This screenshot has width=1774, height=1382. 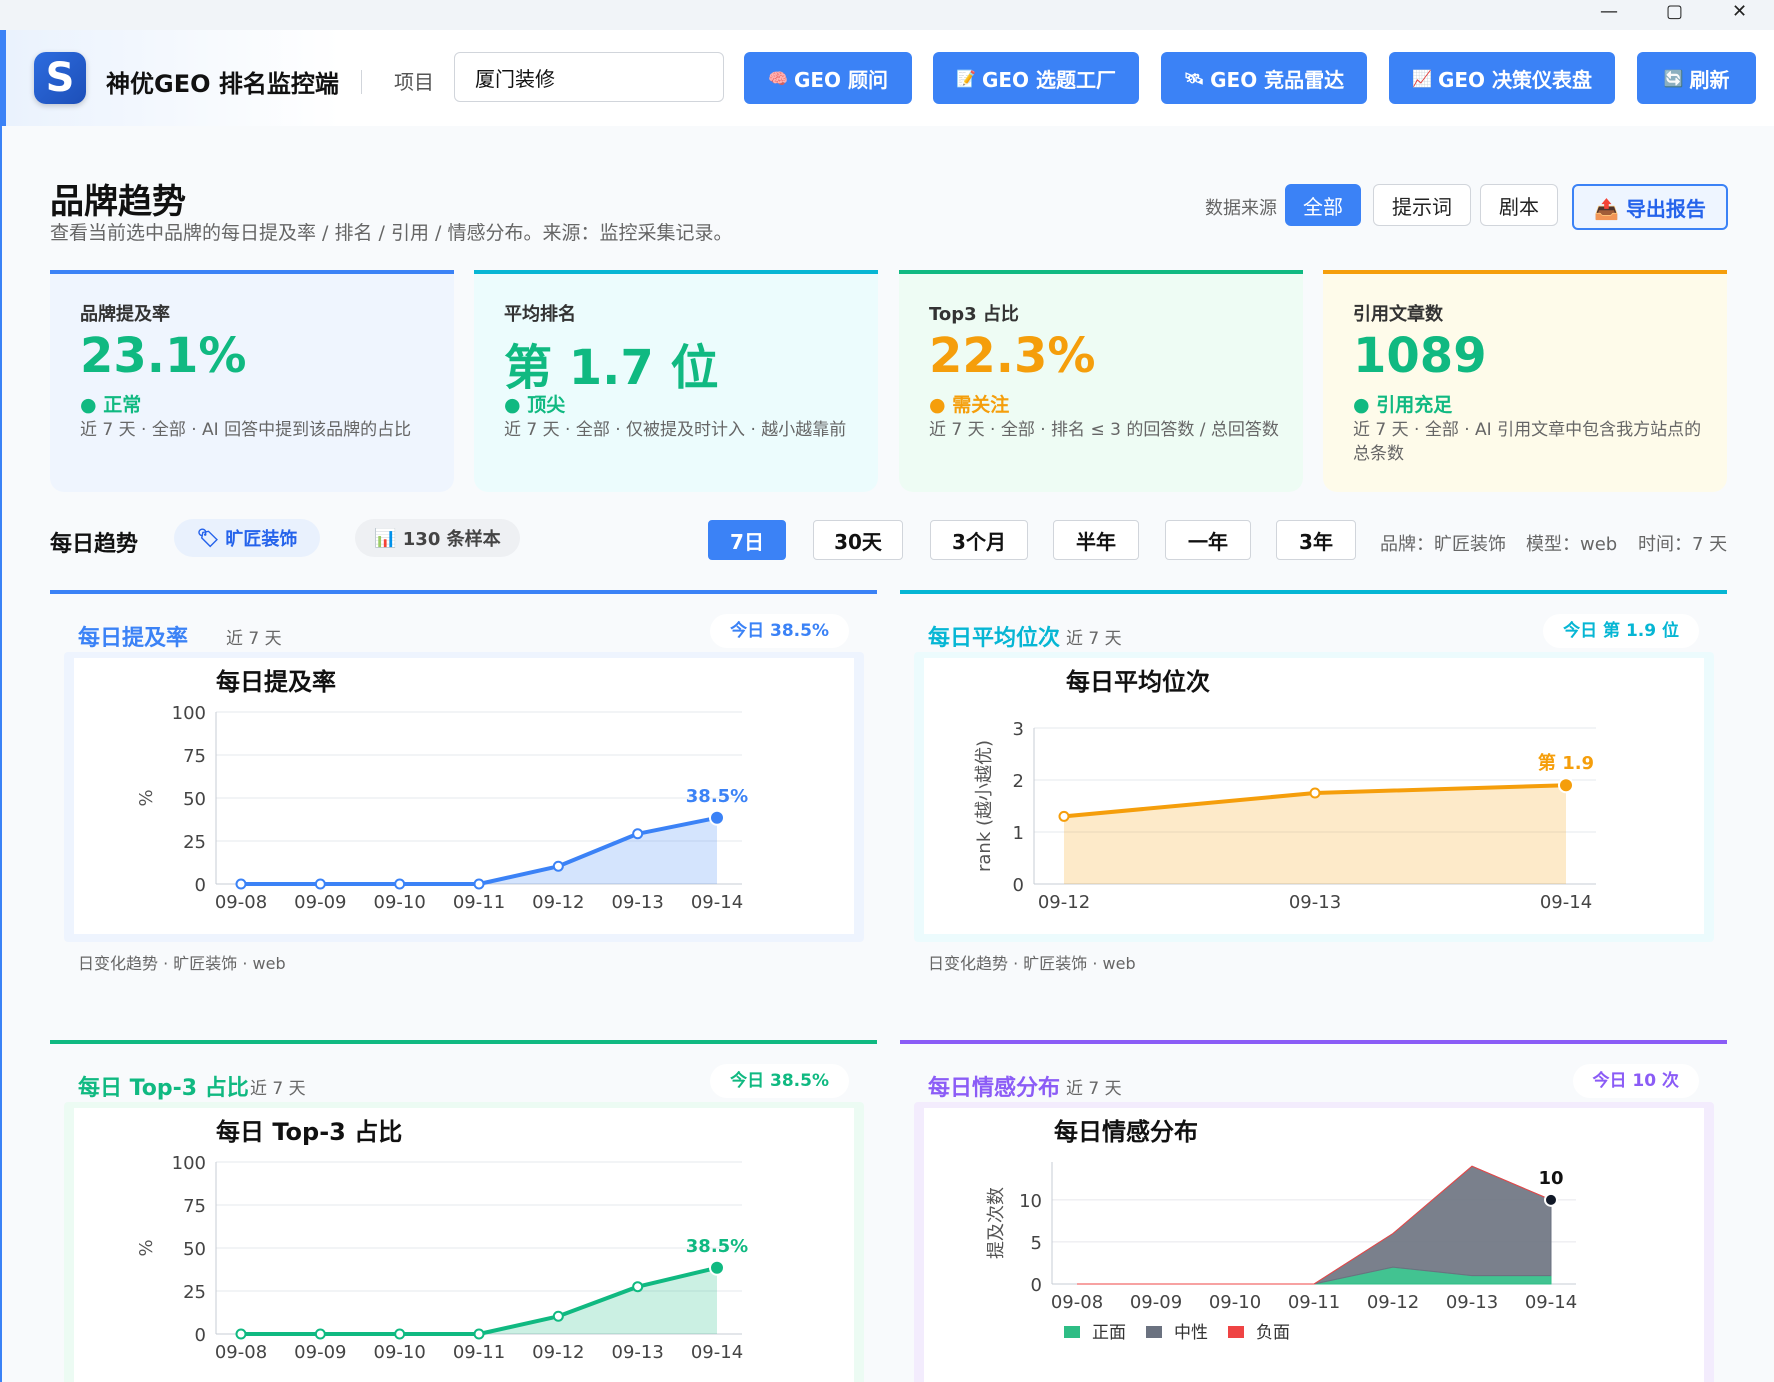 I want to click on minimize-icon: —, so click(x=1609, y=12).